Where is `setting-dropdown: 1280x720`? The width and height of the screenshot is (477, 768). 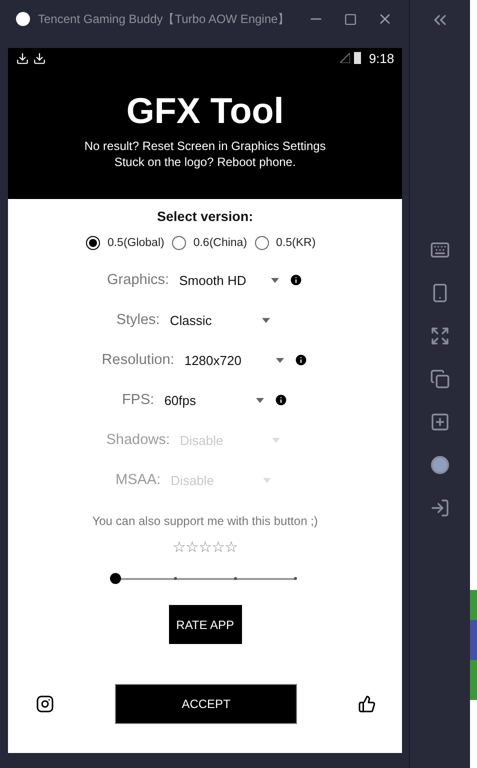
setting-dropdown: 1280x720 is located at coordinates (234, 360).